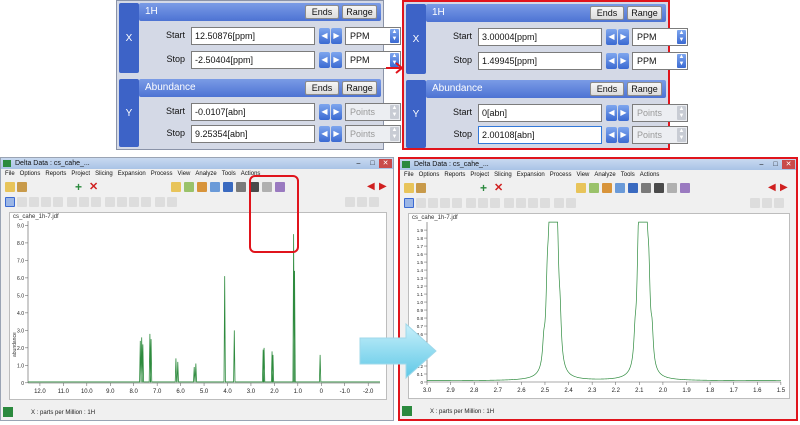  Describe the element at coordinates (253, 60) in the screenshot. I see `x-stop-field: -2.50404[ppm]` at that location.